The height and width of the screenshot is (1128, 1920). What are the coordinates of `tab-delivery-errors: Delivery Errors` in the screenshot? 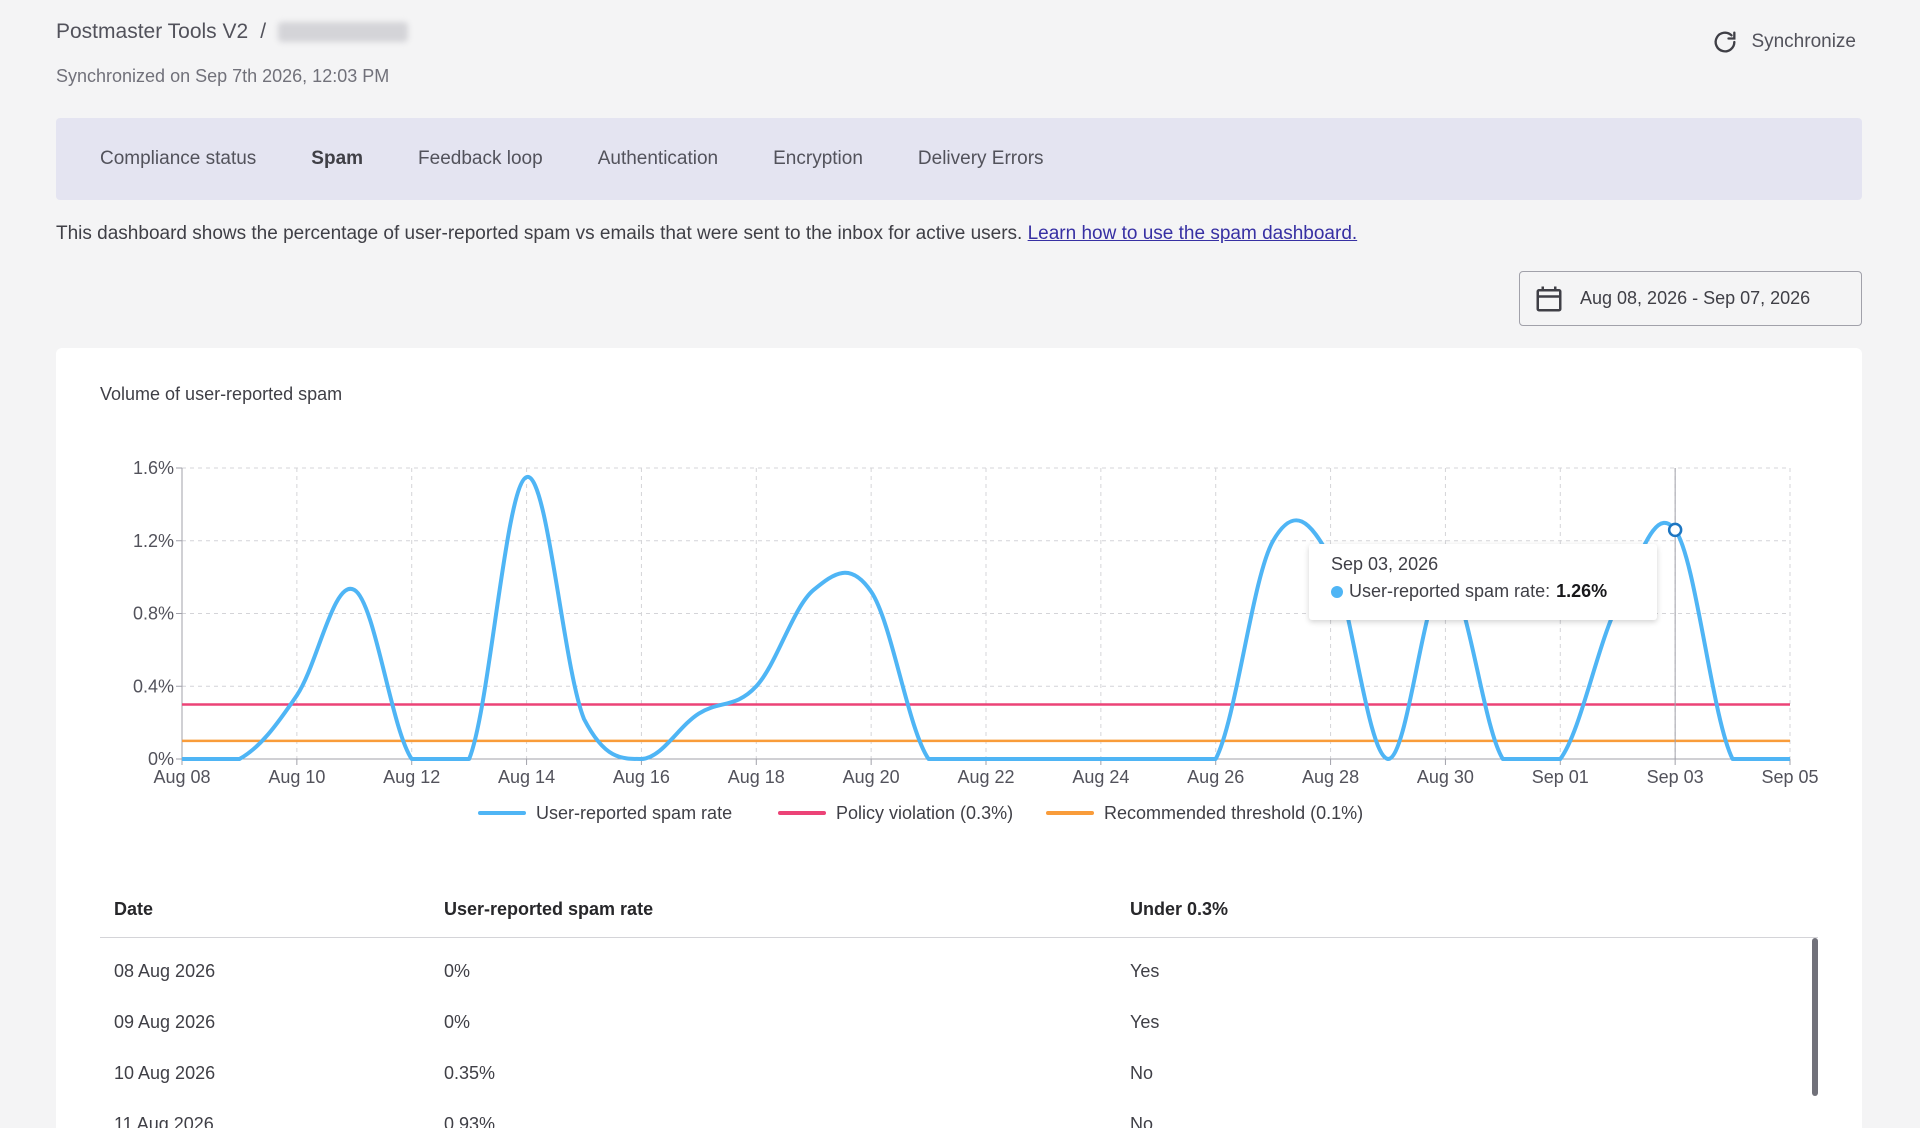 It's located at (981, 159).